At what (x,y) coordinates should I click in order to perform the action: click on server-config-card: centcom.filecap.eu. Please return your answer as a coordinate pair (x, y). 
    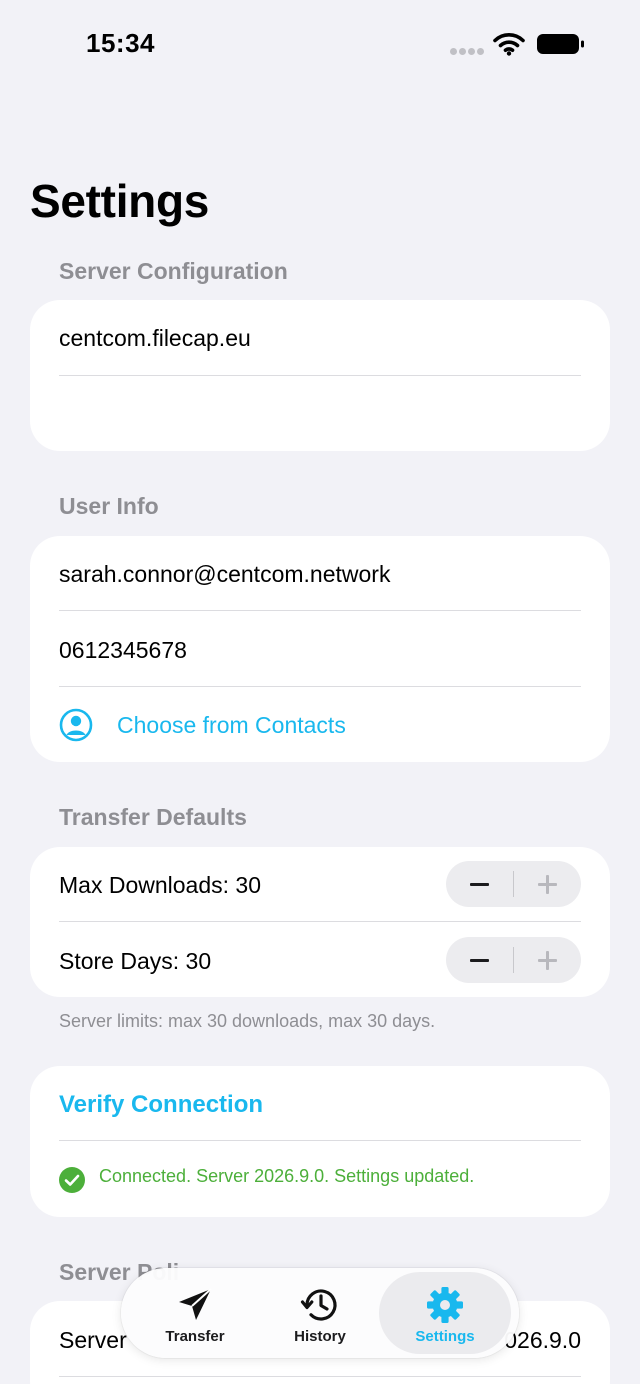
    Looking at the image, I should click on (320, 375).